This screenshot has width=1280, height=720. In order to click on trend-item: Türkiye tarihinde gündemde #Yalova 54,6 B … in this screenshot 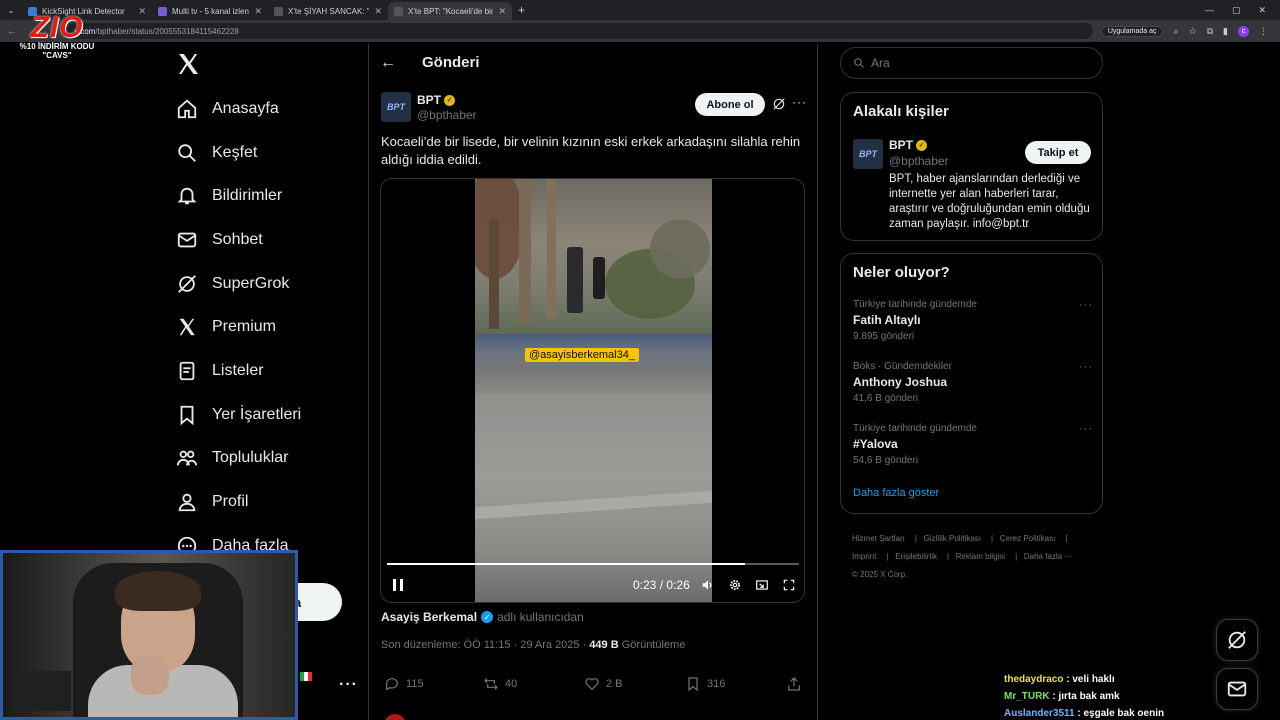, I will do `click(973, 444)`.